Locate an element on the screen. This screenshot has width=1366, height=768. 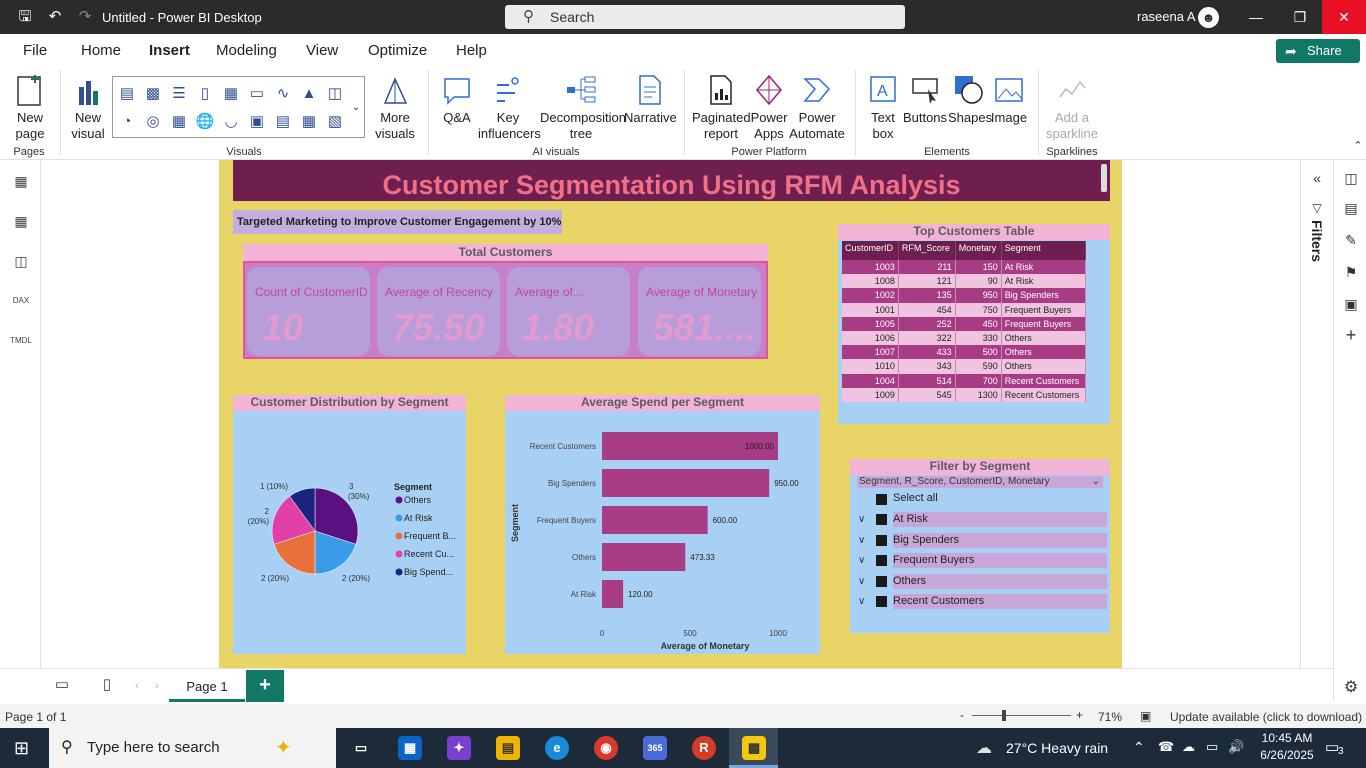
close-button: ✕ is located at coordinates (1344, 17).